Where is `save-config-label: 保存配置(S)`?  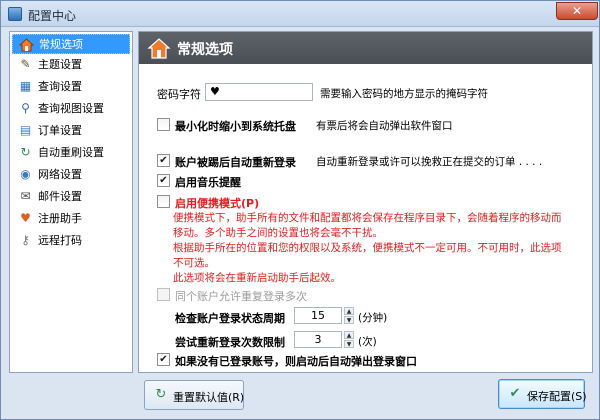
save-config-label: 保存配置(S) is located at coordinates (557, 396).